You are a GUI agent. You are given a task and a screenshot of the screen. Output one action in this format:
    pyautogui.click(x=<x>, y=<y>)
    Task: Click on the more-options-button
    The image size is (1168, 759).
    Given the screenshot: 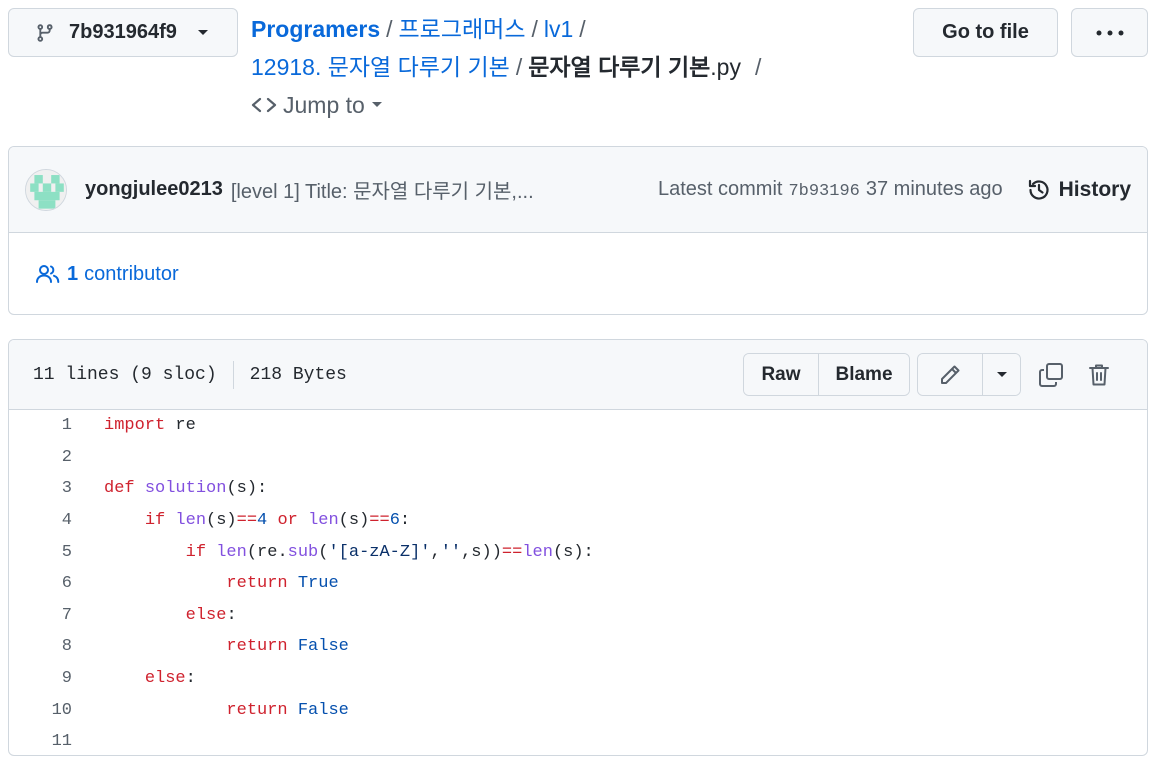 What is the action you would take?
    pyautogui.click(x=1109, y=32)
    